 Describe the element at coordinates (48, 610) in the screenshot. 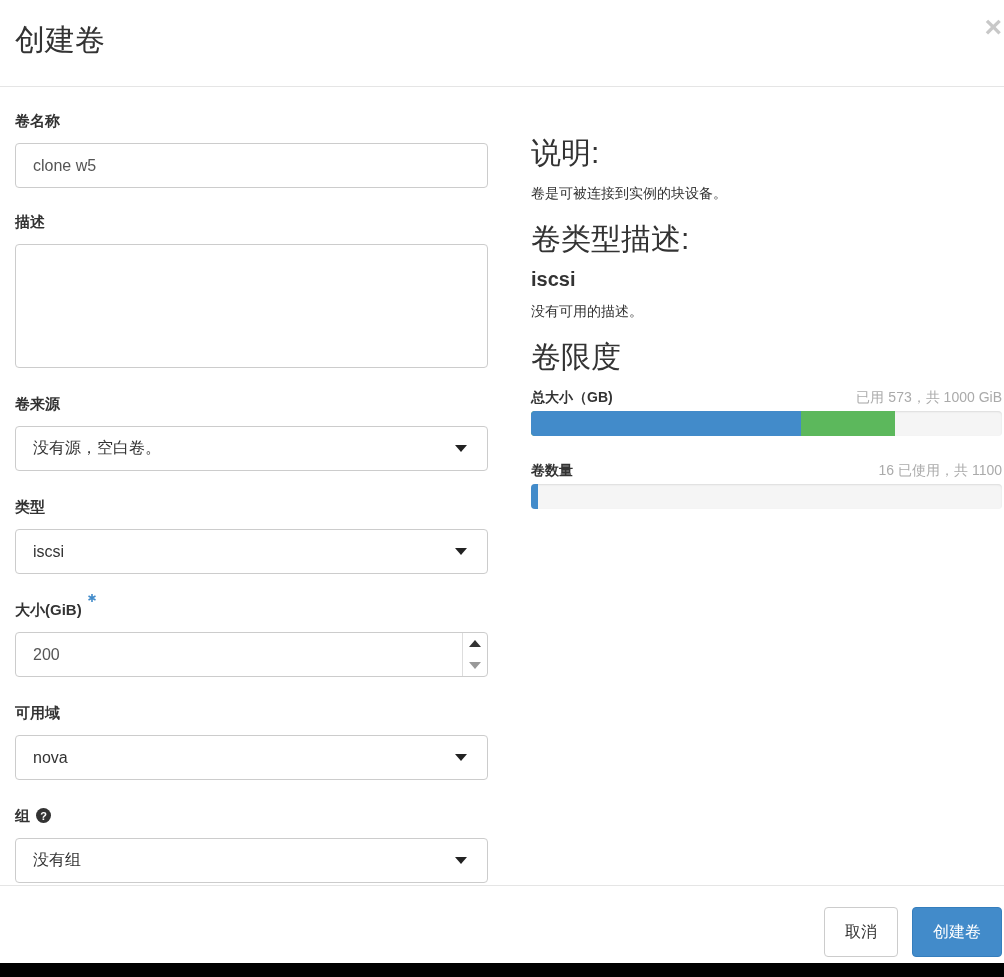

I see `field-label: 大小(GiB)` at that location.